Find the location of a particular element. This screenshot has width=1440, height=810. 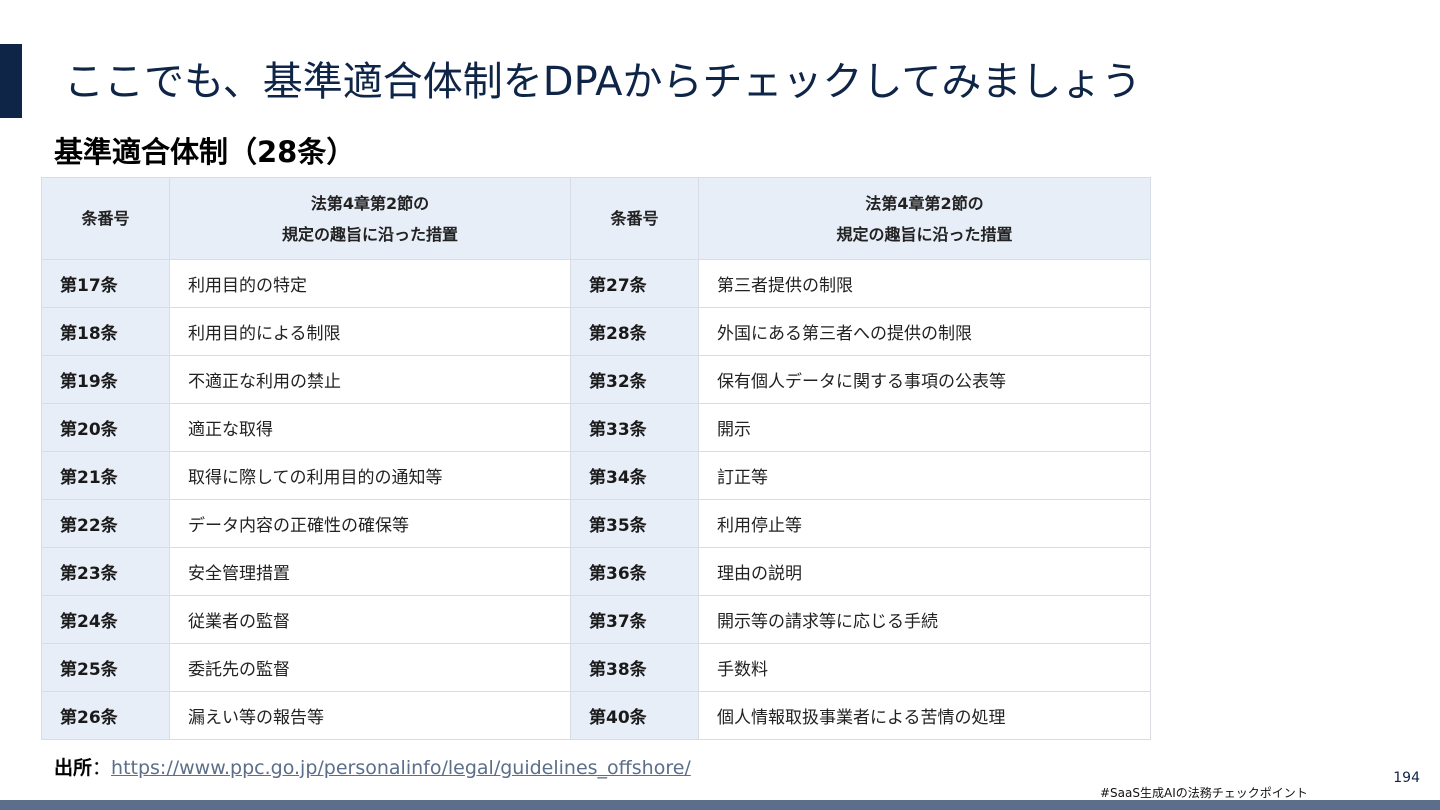

header-measure-right: 法第4章第2節の 規定の趣旨に沿った措置 is located at coordinates (924, 218).